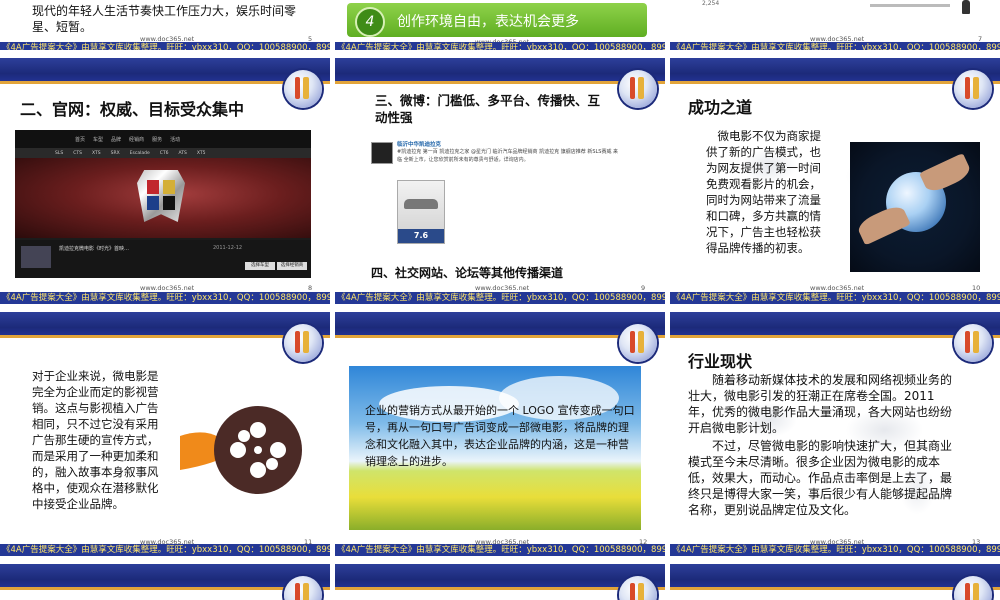  What do you see at coordinates (883, 224) in the screenshot?
I see `left-hand` at bounding box center [883, 224].